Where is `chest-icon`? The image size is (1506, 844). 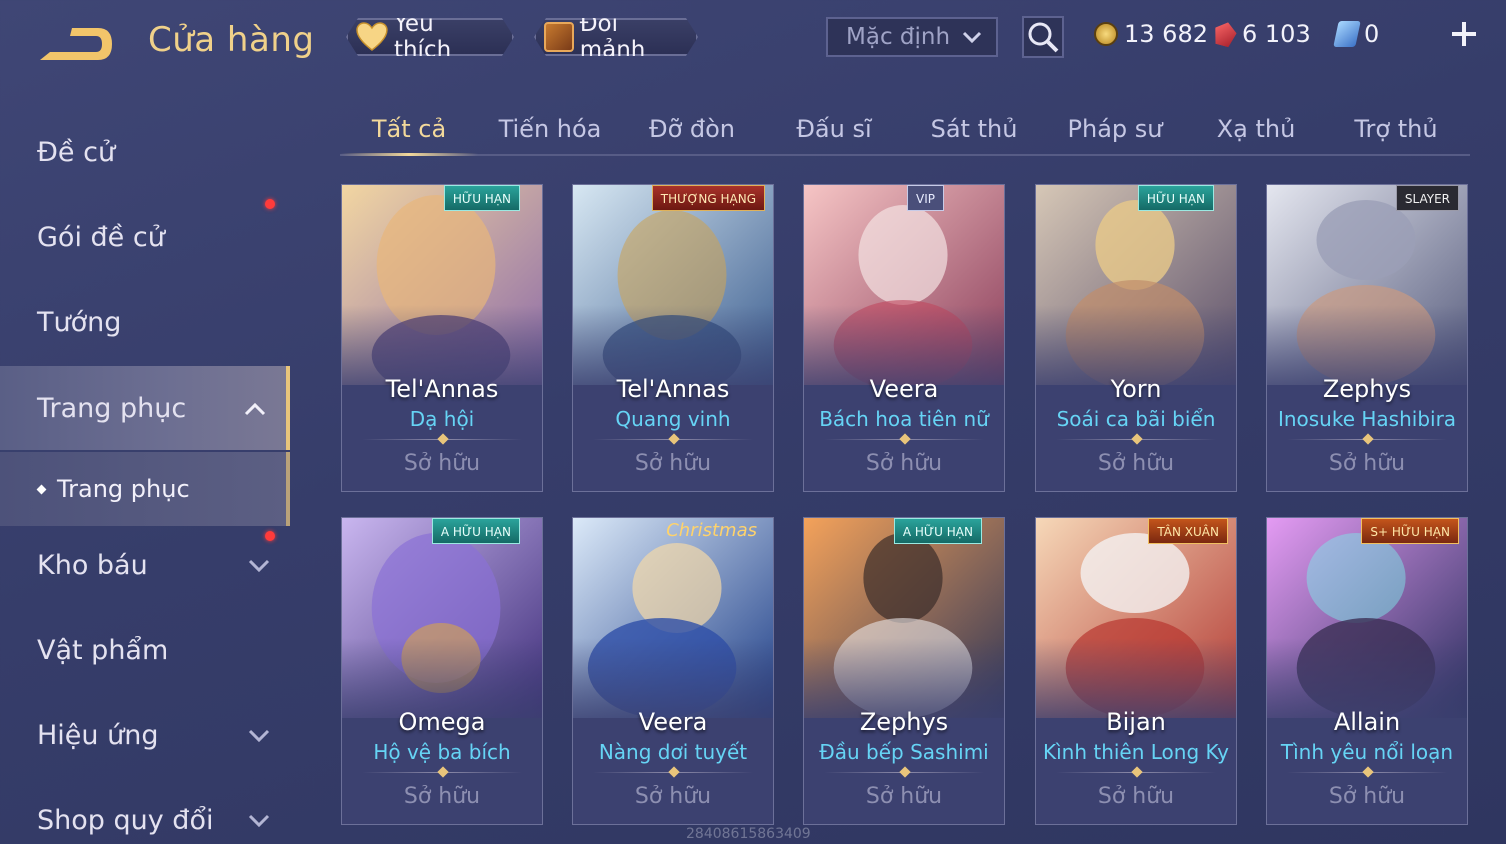
chest-icon is located at coordinates (559, 37).